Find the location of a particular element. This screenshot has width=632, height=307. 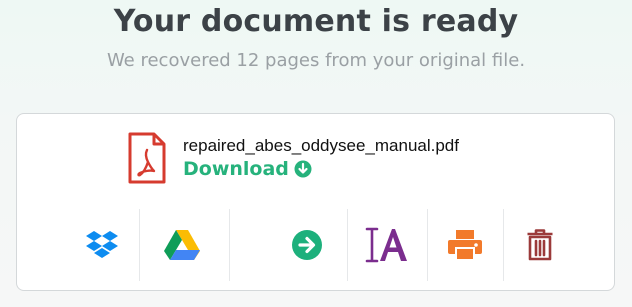

arrow-right-icon is located at coordinates (307, 245).